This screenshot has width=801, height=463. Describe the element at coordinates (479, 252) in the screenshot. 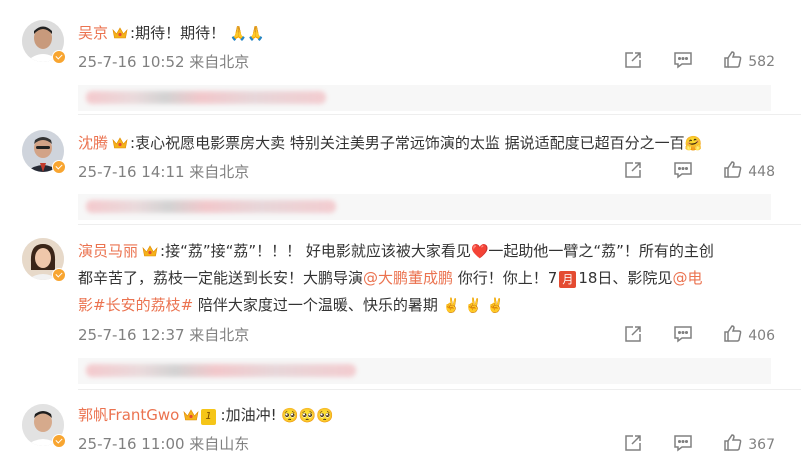

I see `heart-icon: ❤️` at that location.